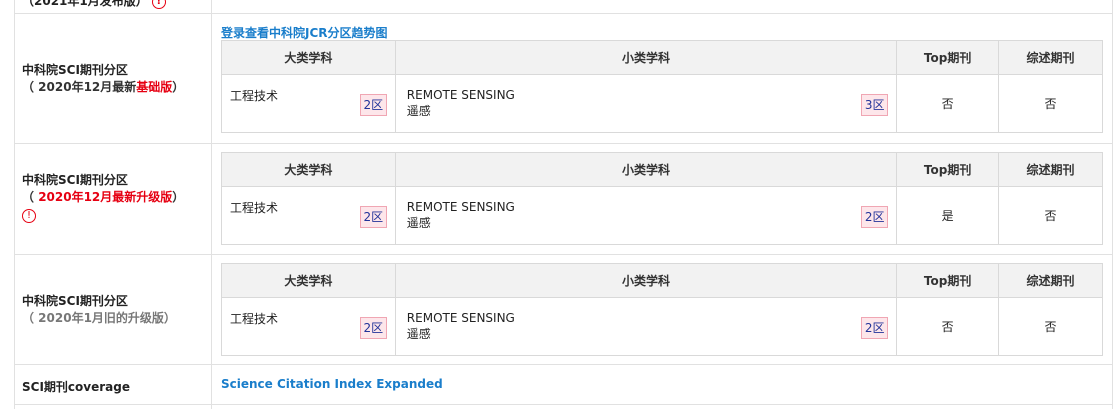 The image size is (1114, 409). I want to click on version-highlight: 基础版, so click(154, 87).